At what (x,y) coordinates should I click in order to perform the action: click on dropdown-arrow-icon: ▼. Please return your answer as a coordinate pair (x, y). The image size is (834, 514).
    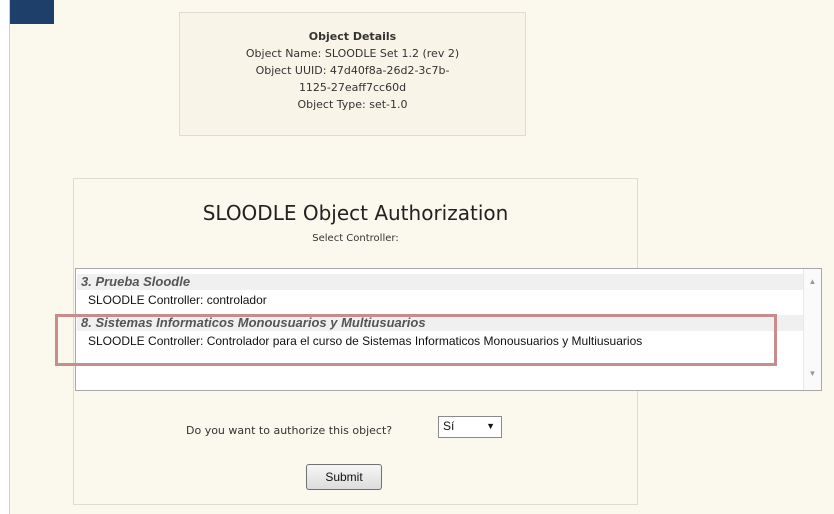
    Looking at the image, I should click on (490, 426).